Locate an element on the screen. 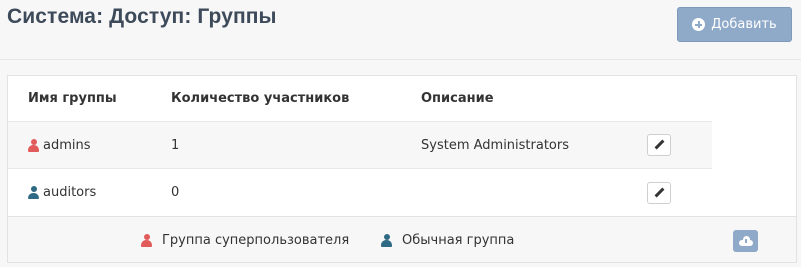 The image size is (801, 267). legend-superuser: Группа суперпользователя is located at coordinates (245, 240).